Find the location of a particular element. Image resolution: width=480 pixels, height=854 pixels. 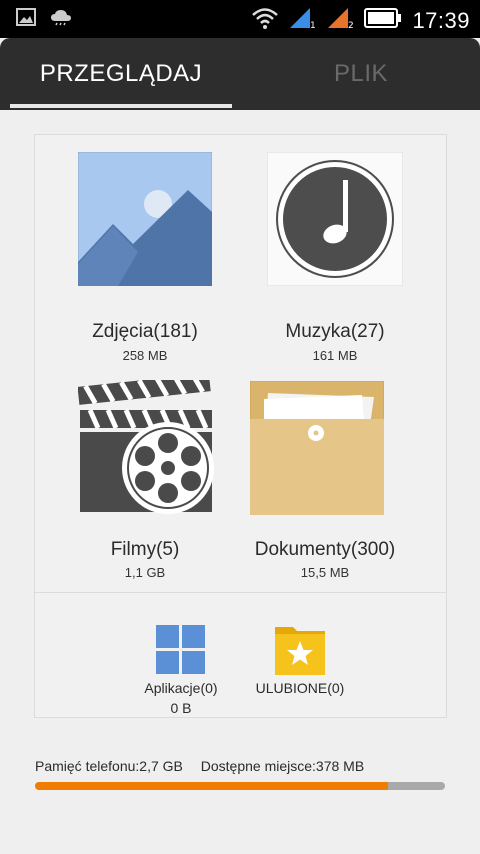

category-documents: Dokumenty(300) 15,5 MB is located at coordinates (325, 484).